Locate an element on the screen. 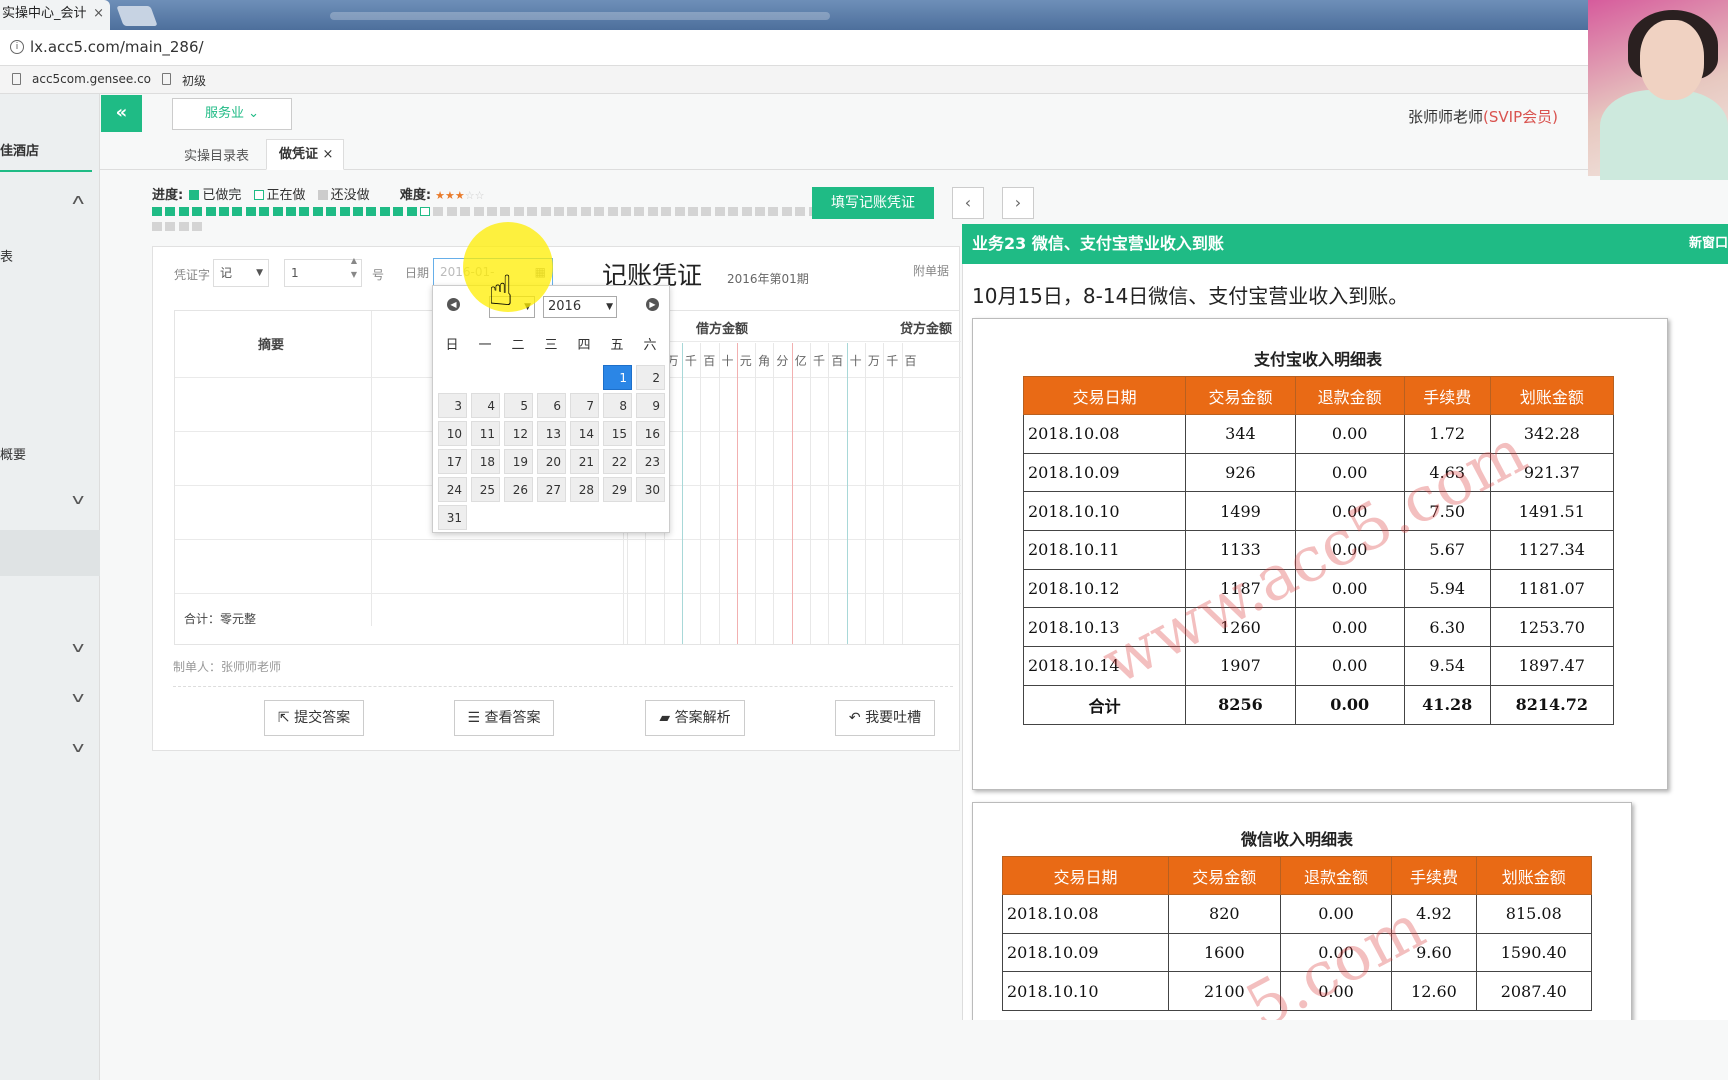 The image size is (1728, 1080). calendar-day: 1 is located at coordinates (617, 377).